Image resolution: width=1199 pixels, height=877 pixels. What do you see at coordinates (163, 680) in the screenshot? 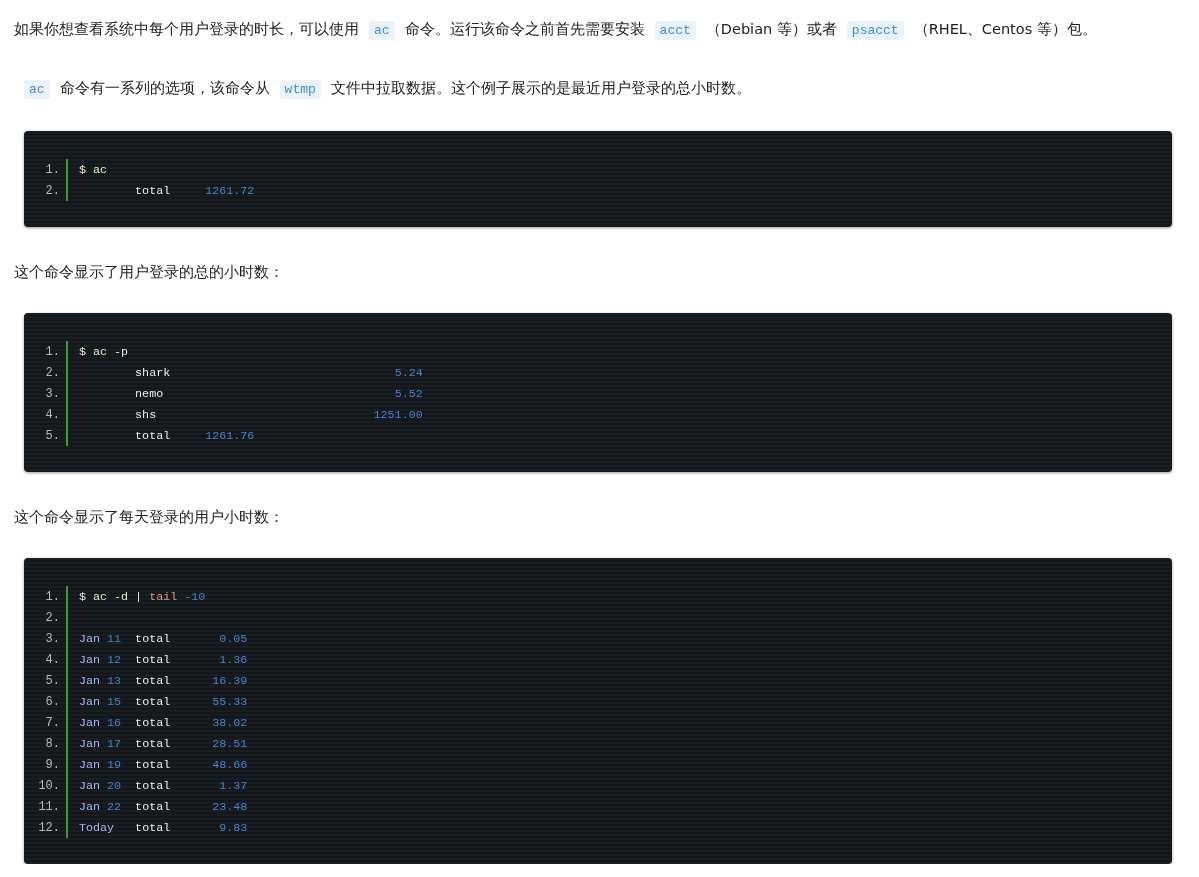
I see `code-line: Jan 13 total 16.39` at bounding box center [163, 680].